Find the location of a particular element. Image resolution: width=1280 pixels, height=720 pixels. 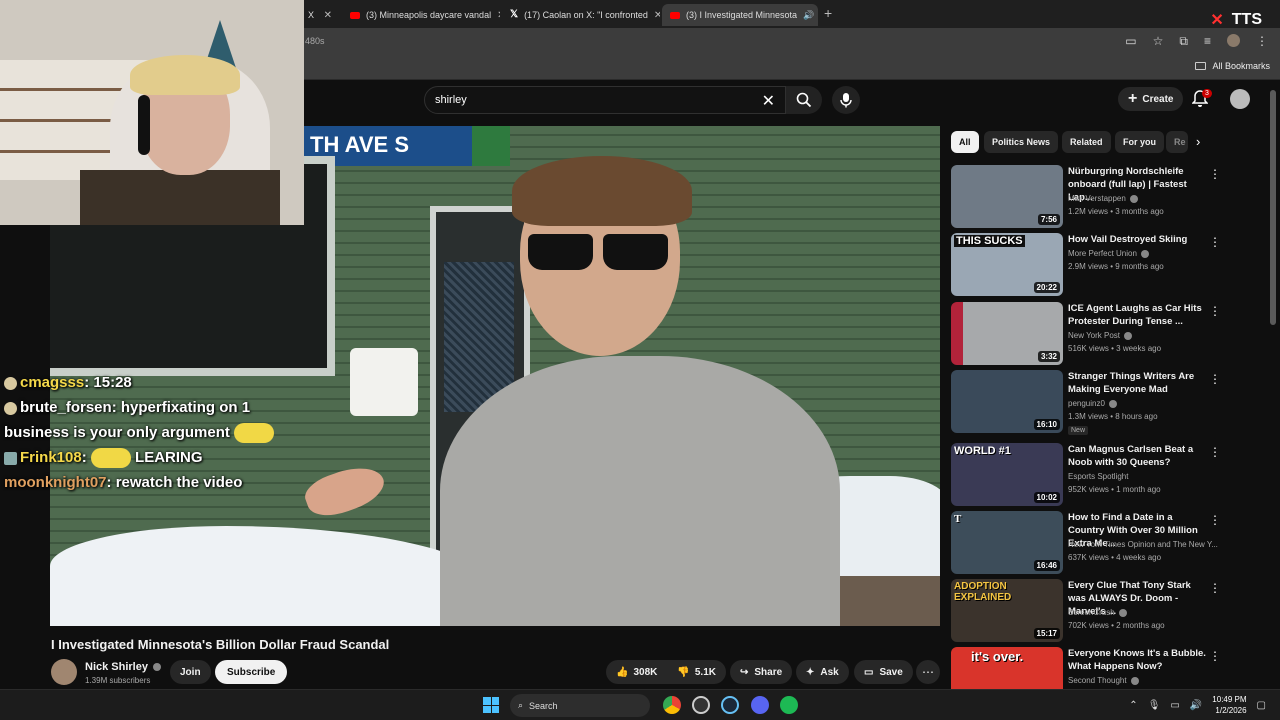

search-input: shirley ✕ is located at coordinates (605, 100).